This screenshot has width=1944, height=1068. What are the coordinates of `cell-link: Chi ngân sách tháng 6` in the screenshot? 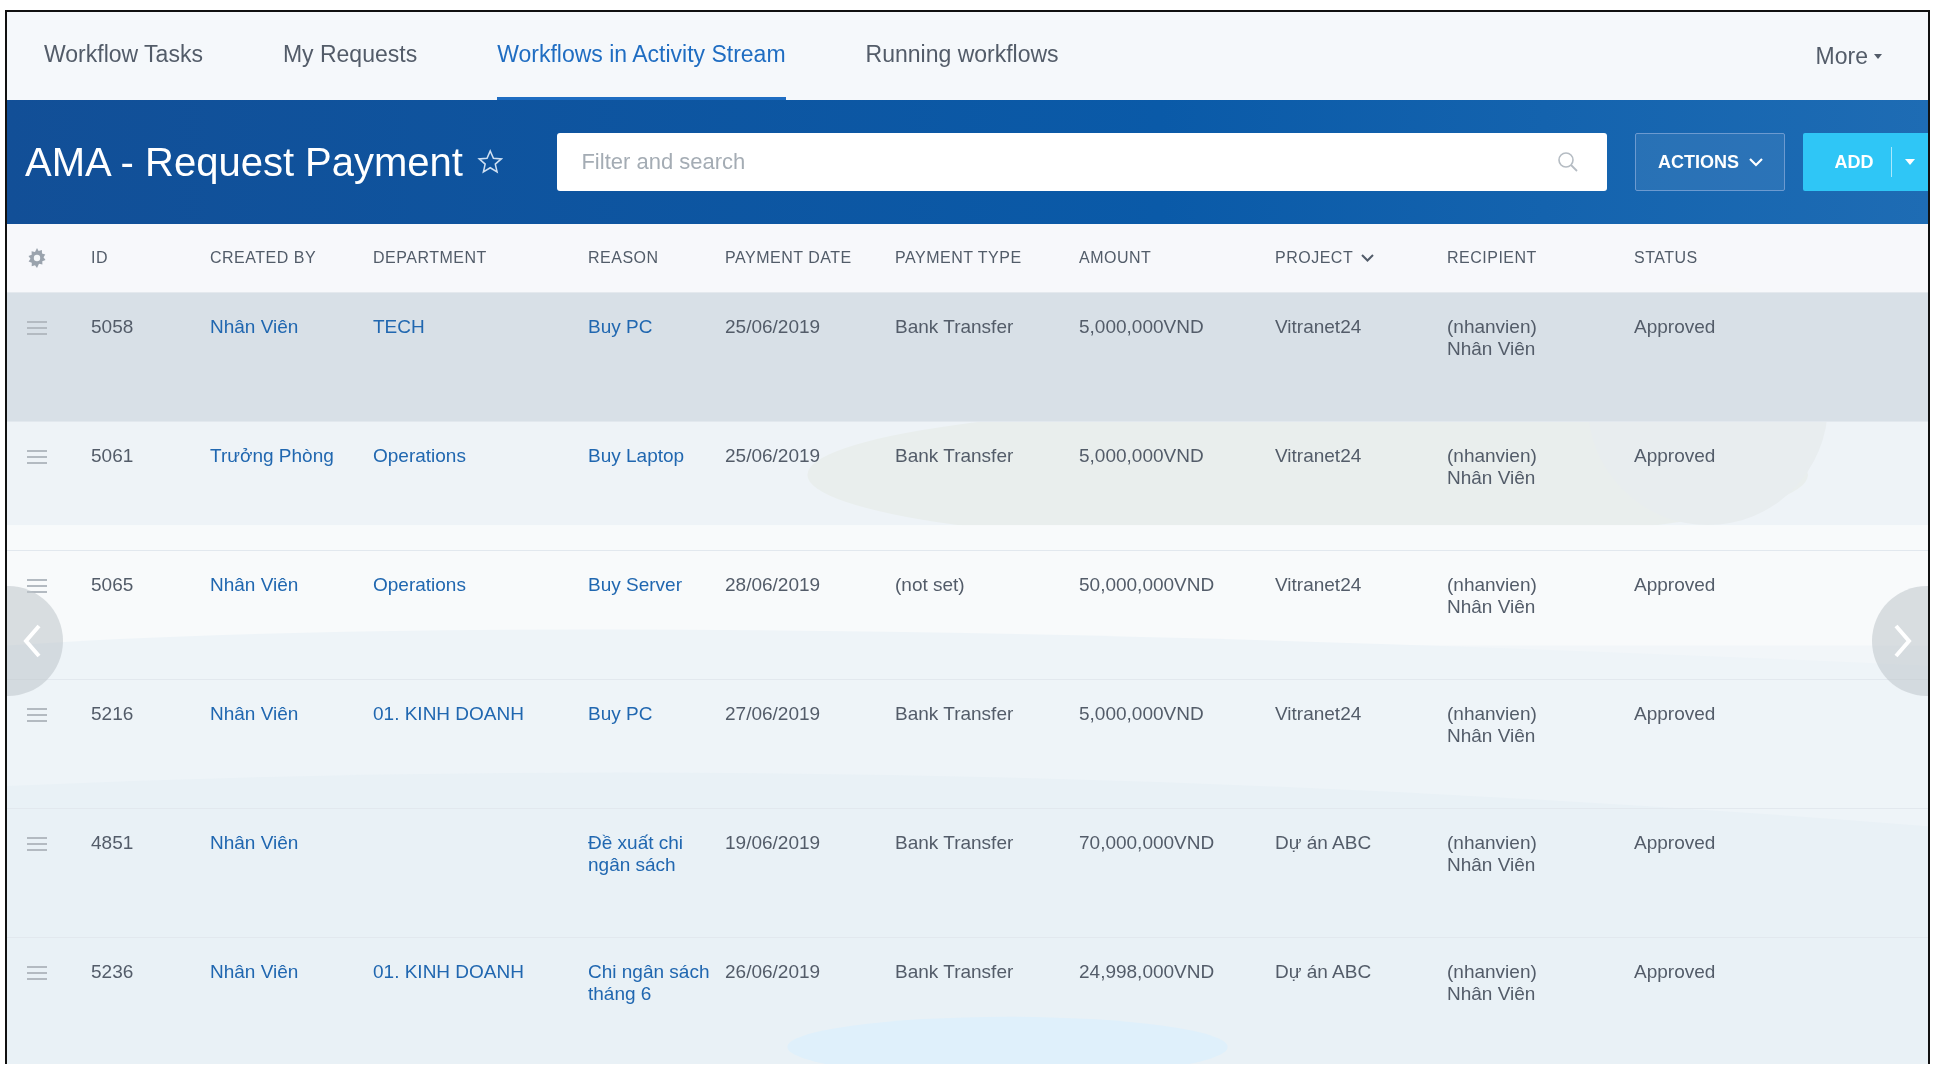 It's located at (650, 983).